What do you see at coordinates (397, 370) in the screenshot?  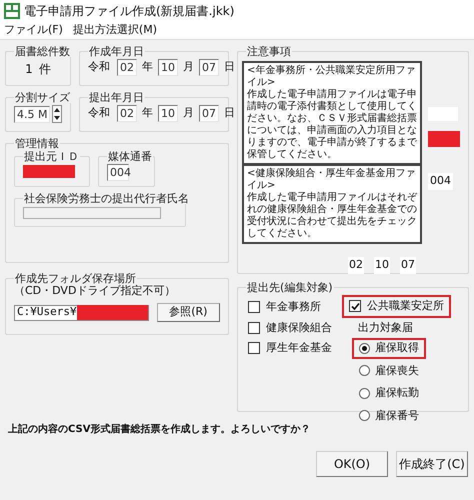 I see `radio-label: 雇保喪失` at bounding box center [397, 370].